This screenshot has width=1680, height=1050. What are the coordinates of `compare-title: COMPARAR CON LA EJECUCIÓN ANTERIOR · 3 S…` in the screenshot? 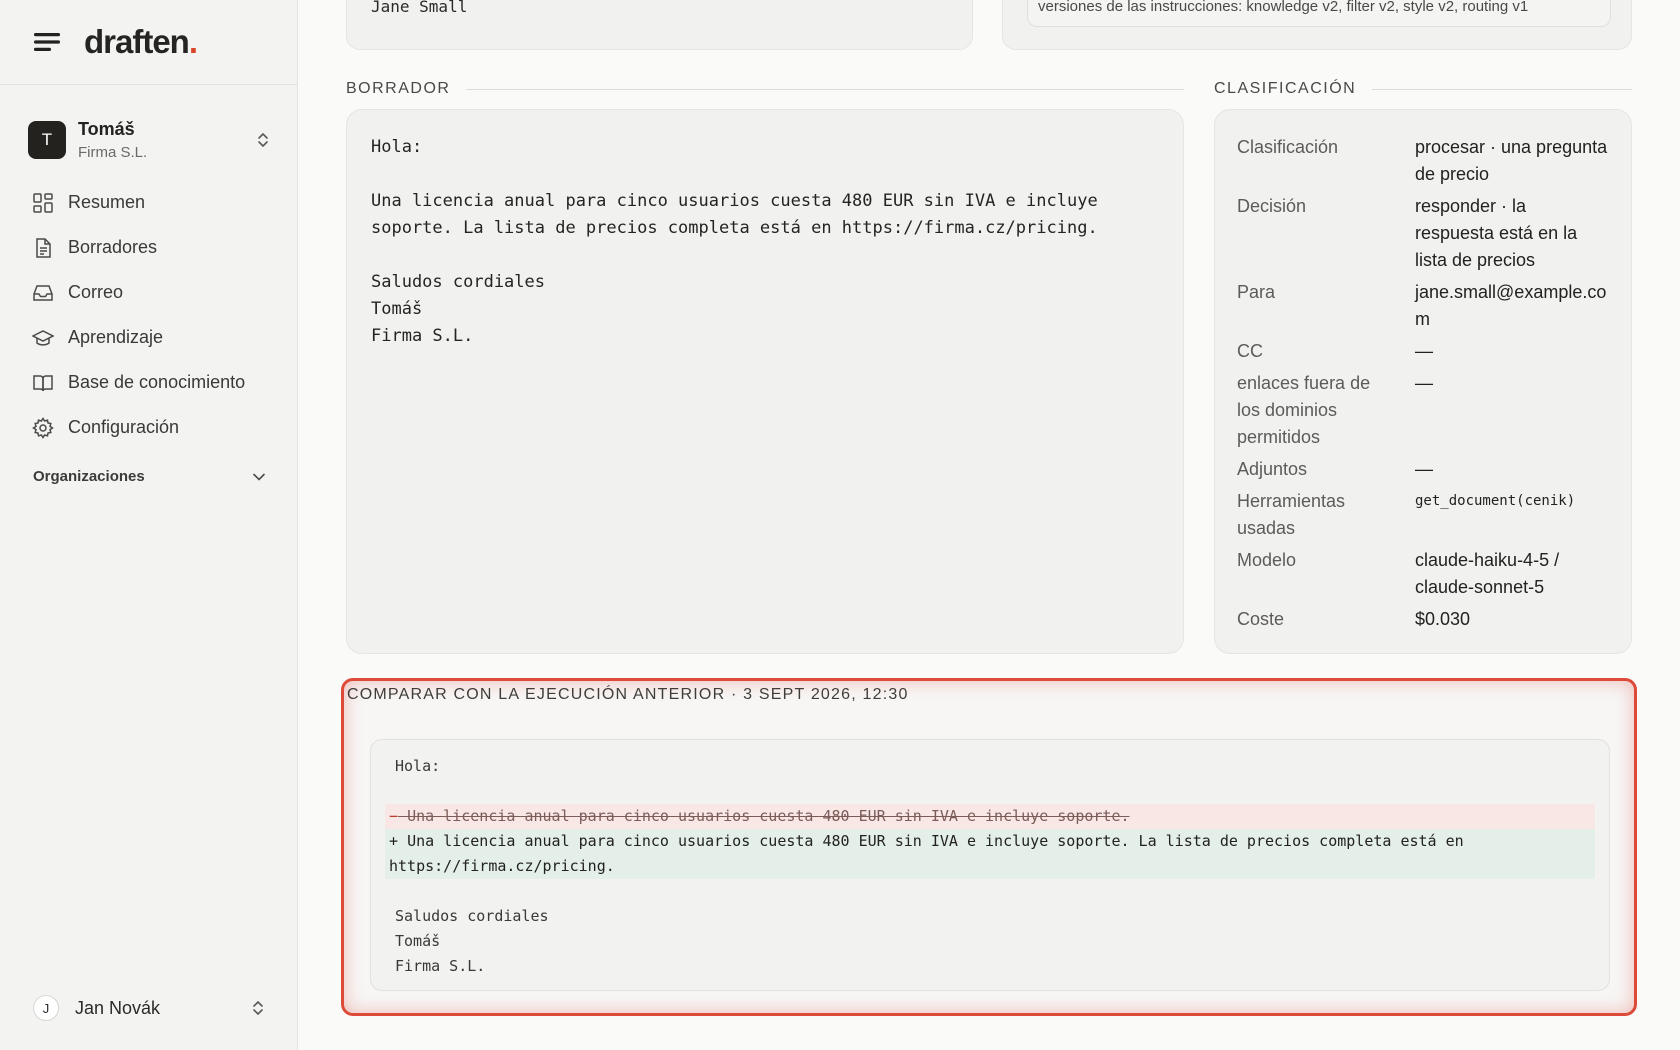 It's located at (628, 694).